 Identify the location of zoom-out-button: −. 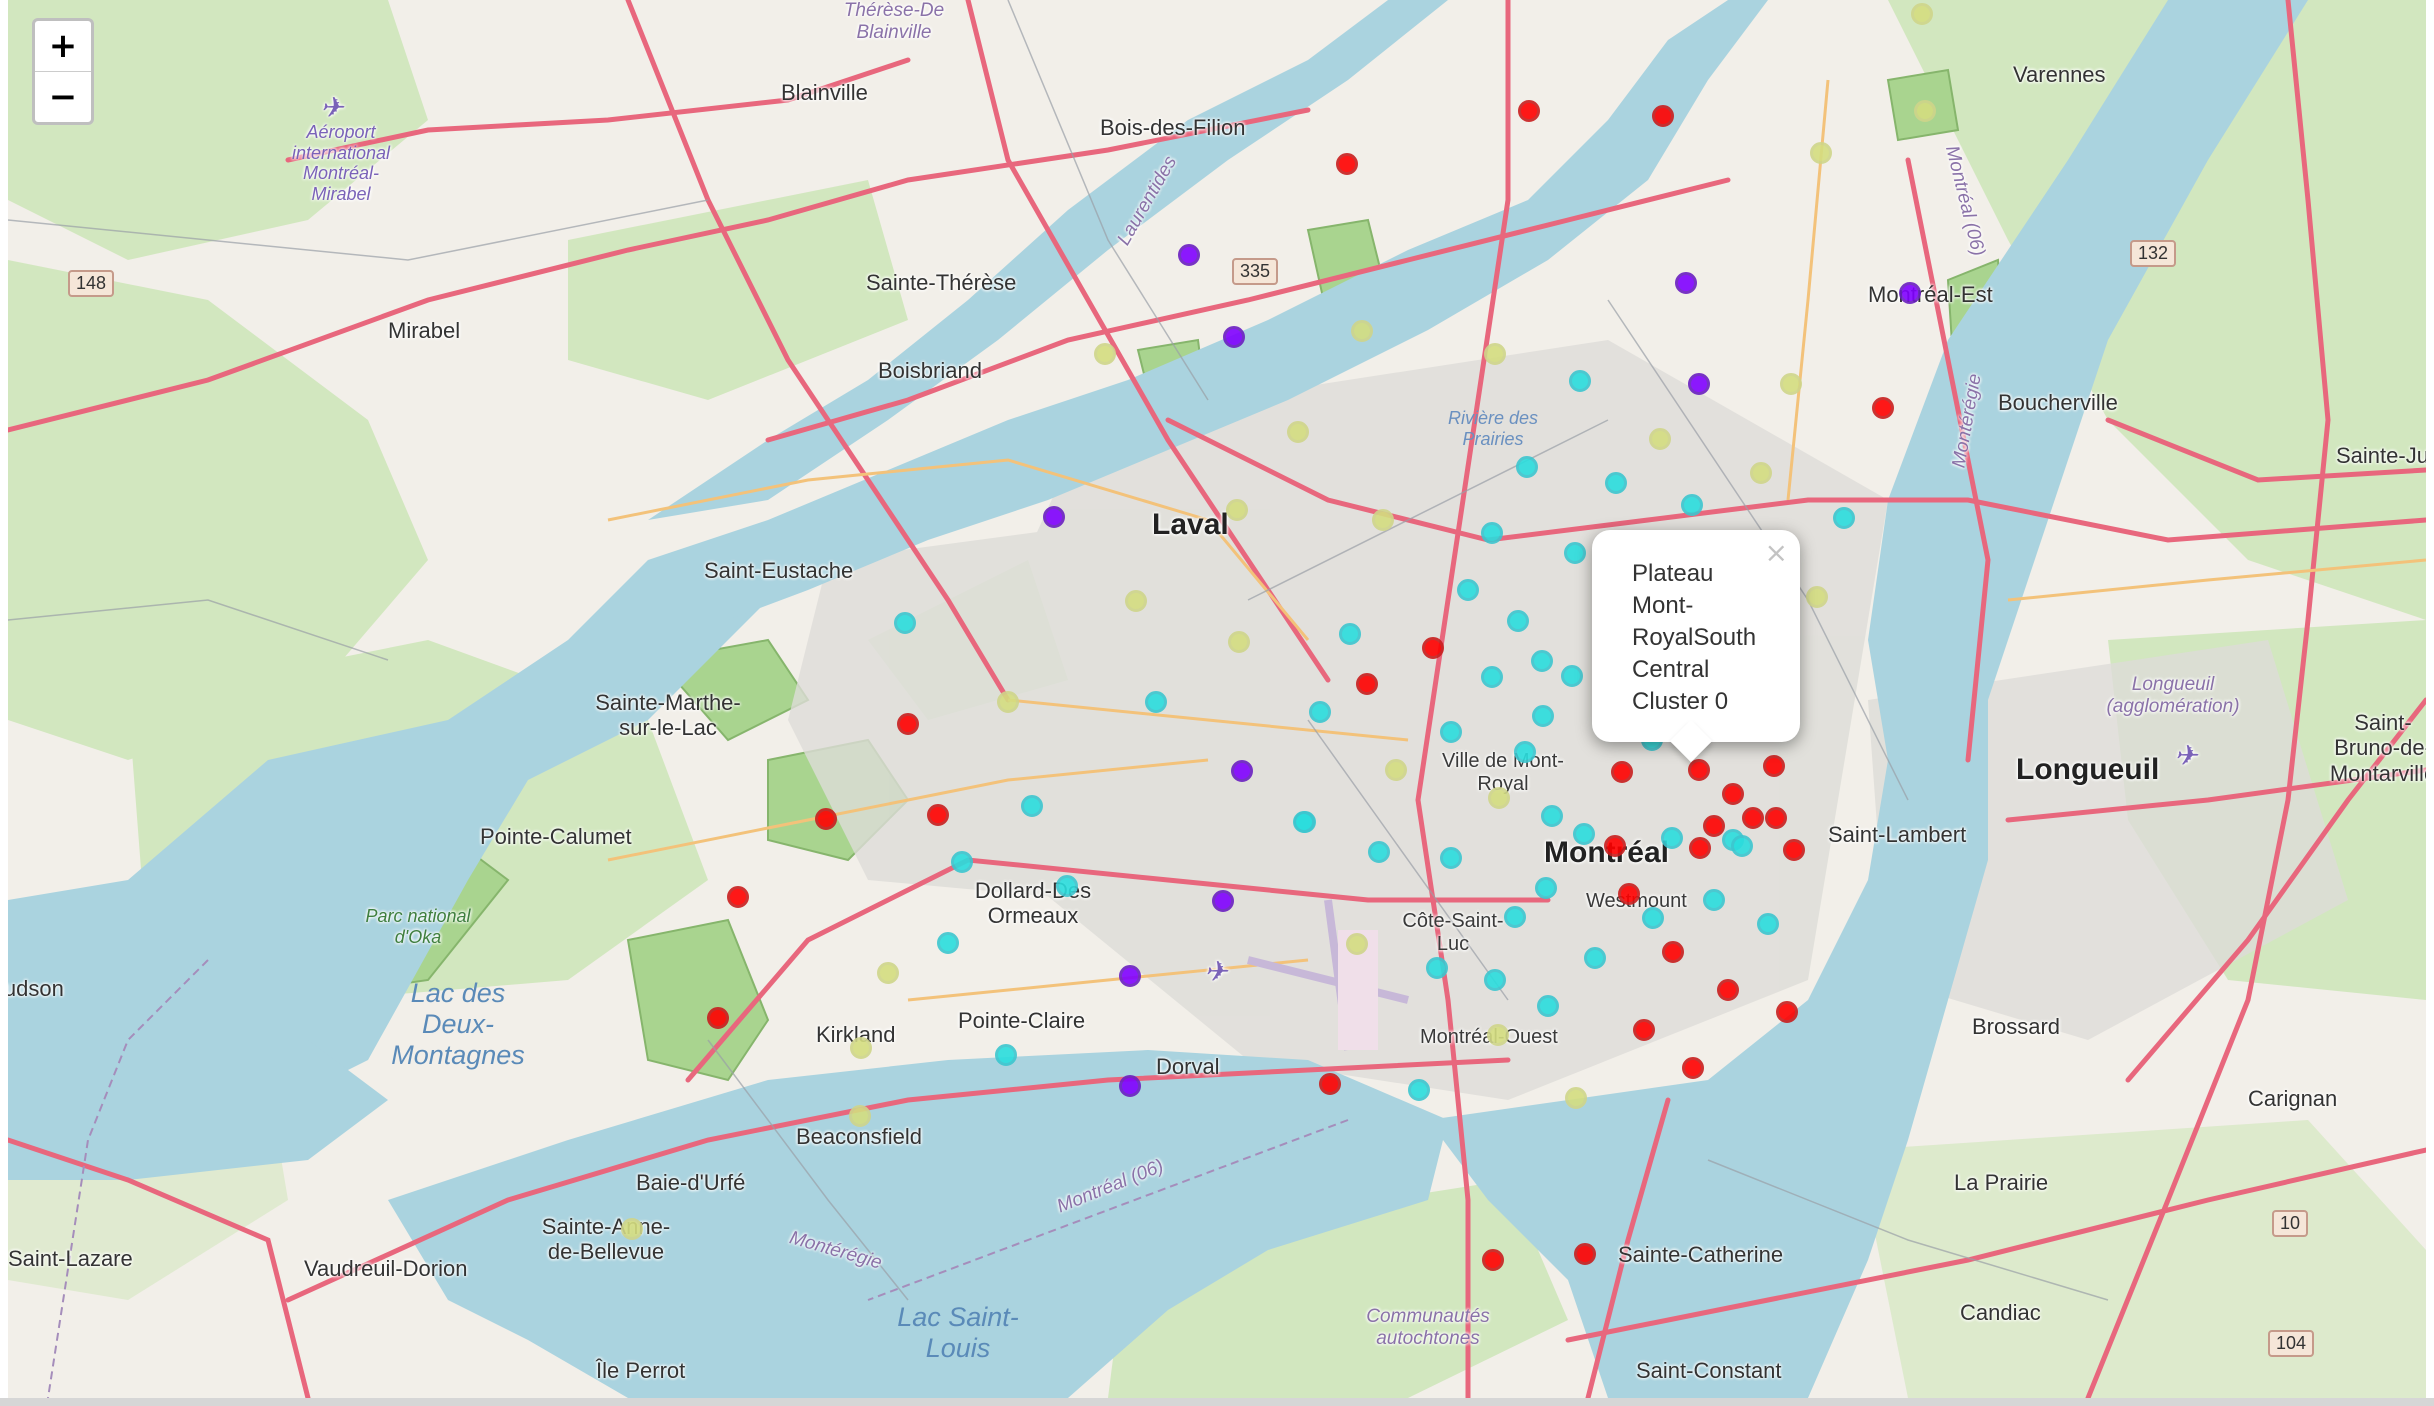
(63, 96).